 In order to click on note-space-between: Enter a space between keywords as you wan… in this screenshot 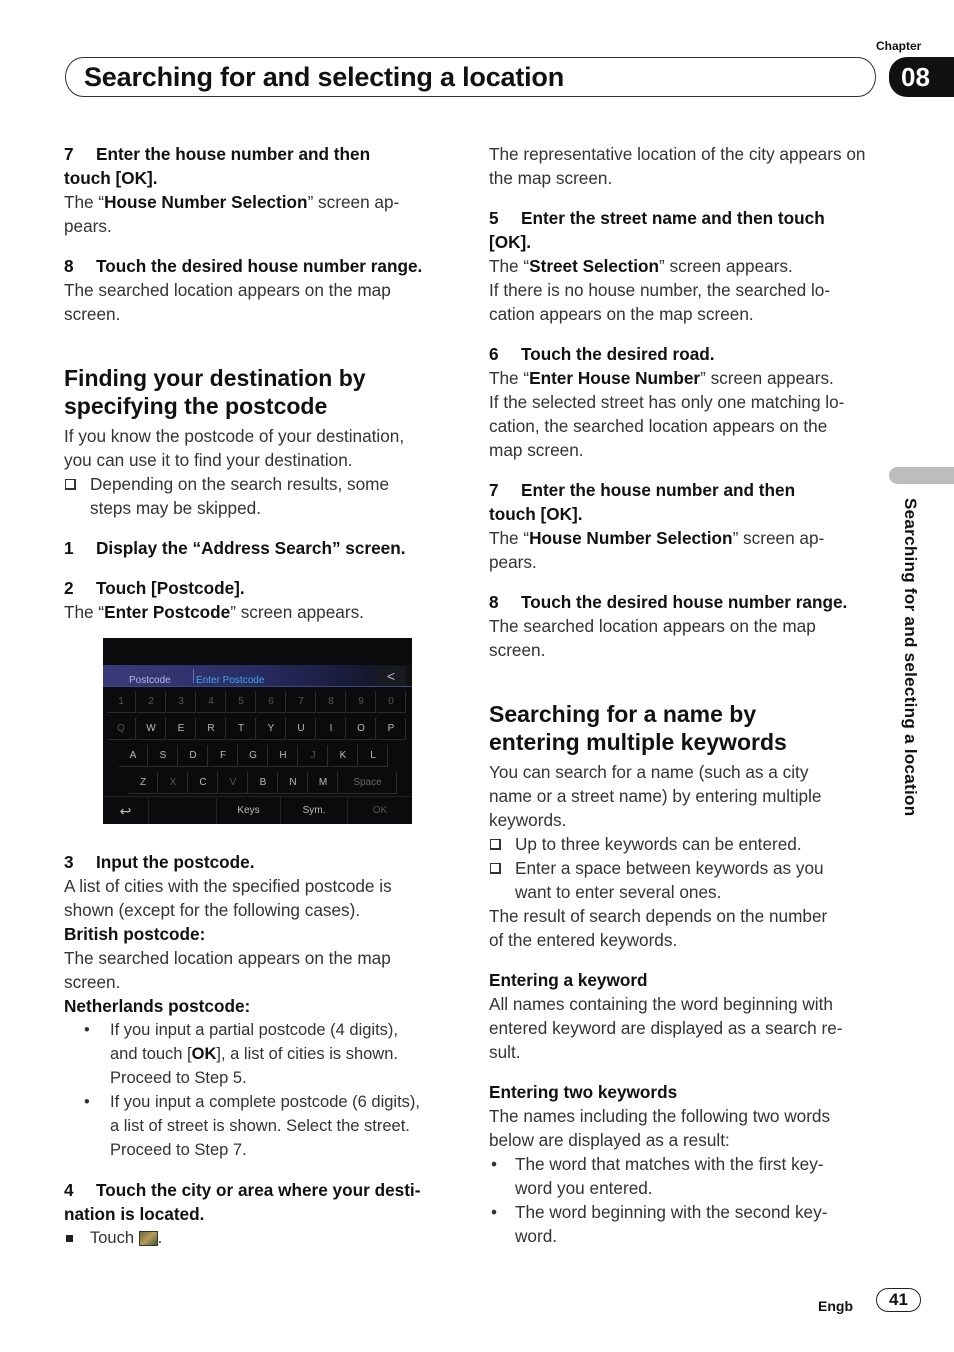, I will do `click(684, 880)`.